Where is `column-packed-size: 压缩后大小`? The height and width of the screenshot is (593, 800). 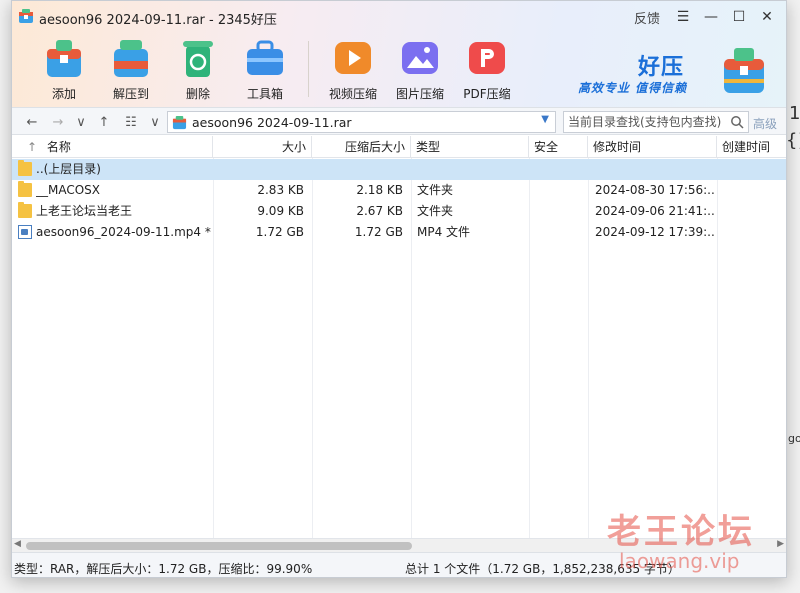
column-packed-size: 压缩后大小 is located at coordinates (361, 147).